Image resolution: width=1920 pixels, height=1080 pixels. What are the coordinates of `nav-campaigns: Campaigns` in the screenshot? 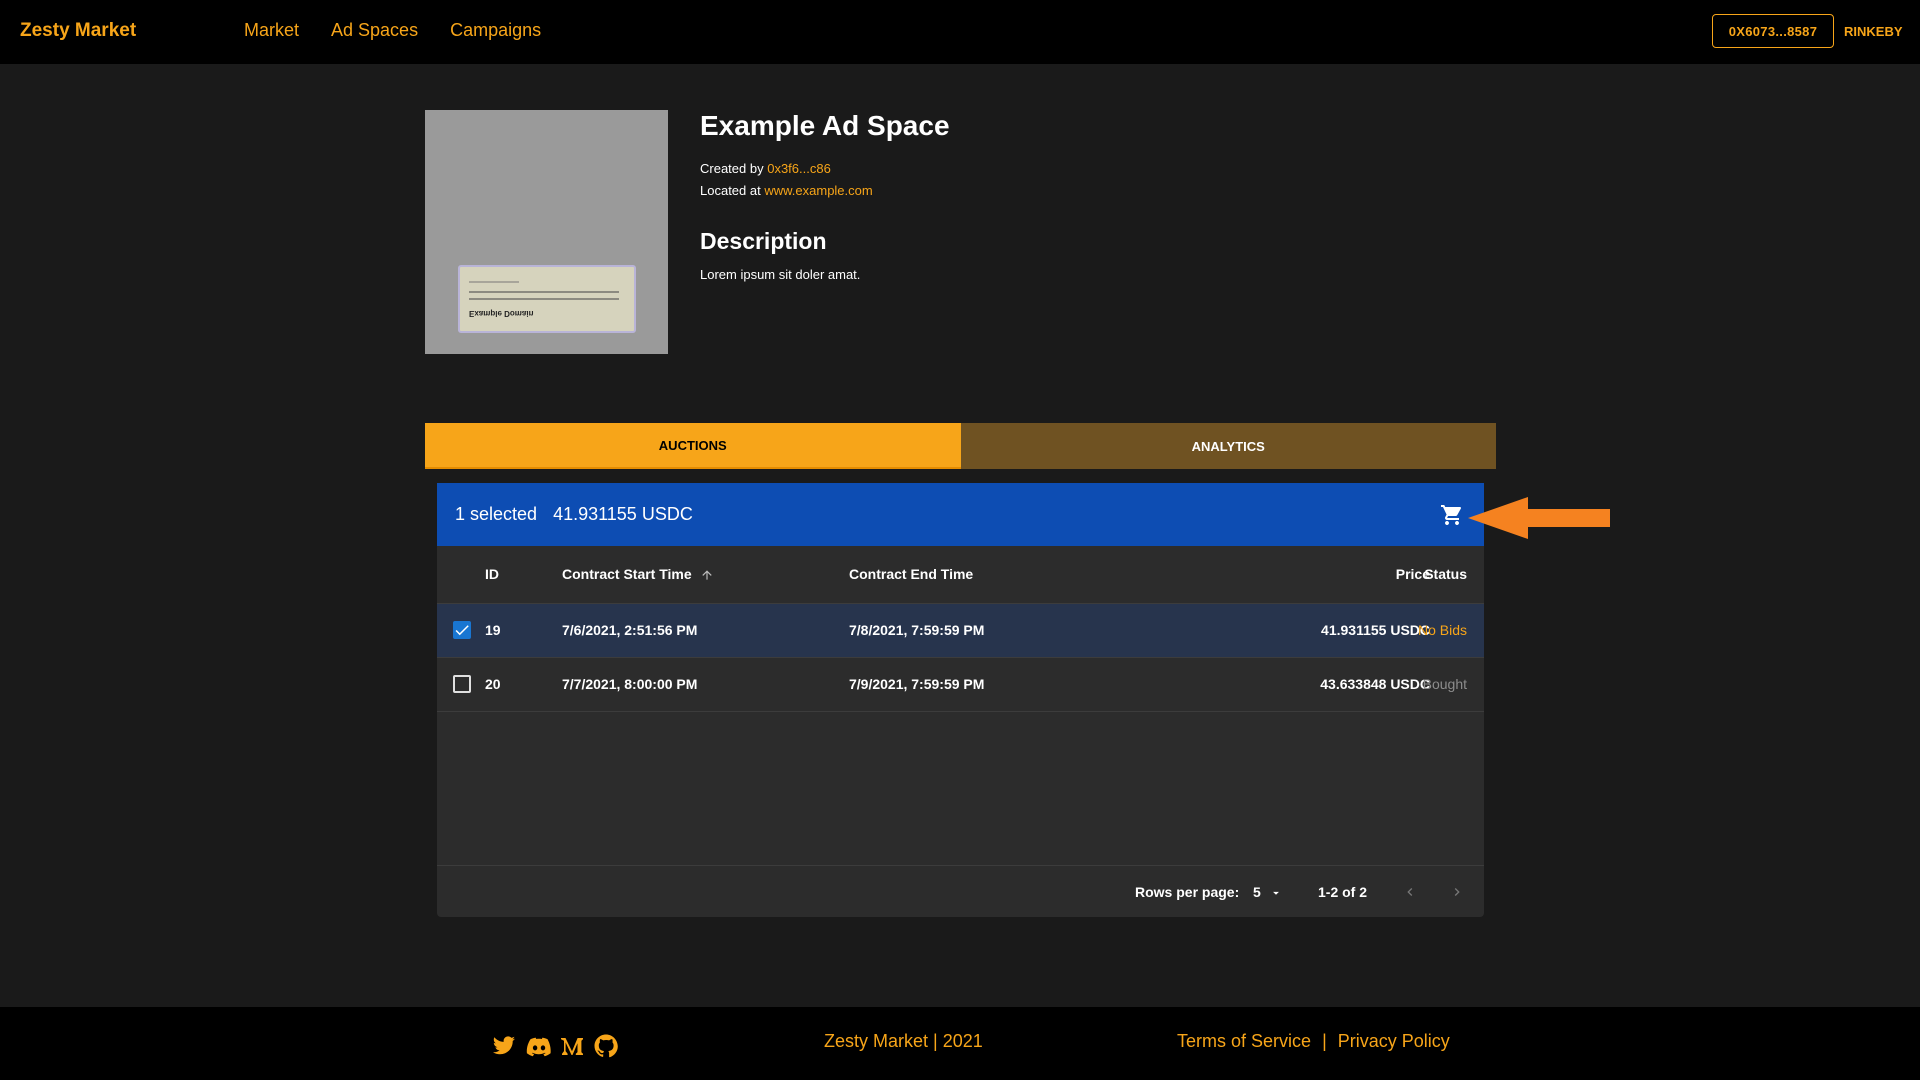 It's located at (495, 30).